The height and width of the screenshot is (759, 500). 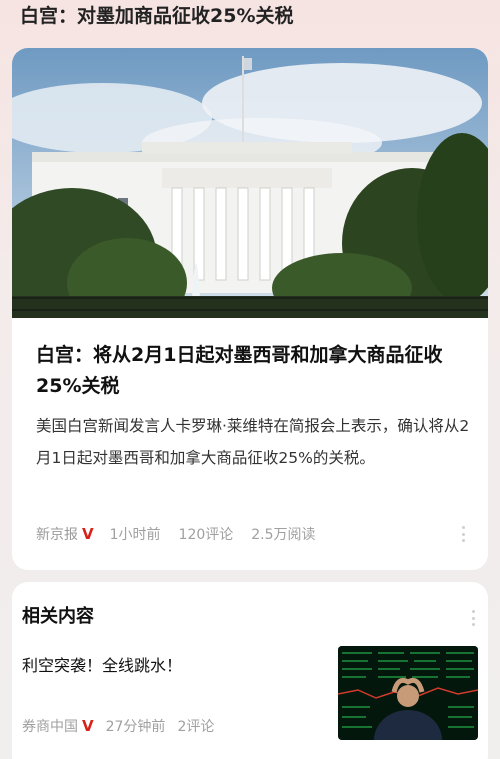 I want to click on related-item-thumbnail, so click(x=408, y=693).